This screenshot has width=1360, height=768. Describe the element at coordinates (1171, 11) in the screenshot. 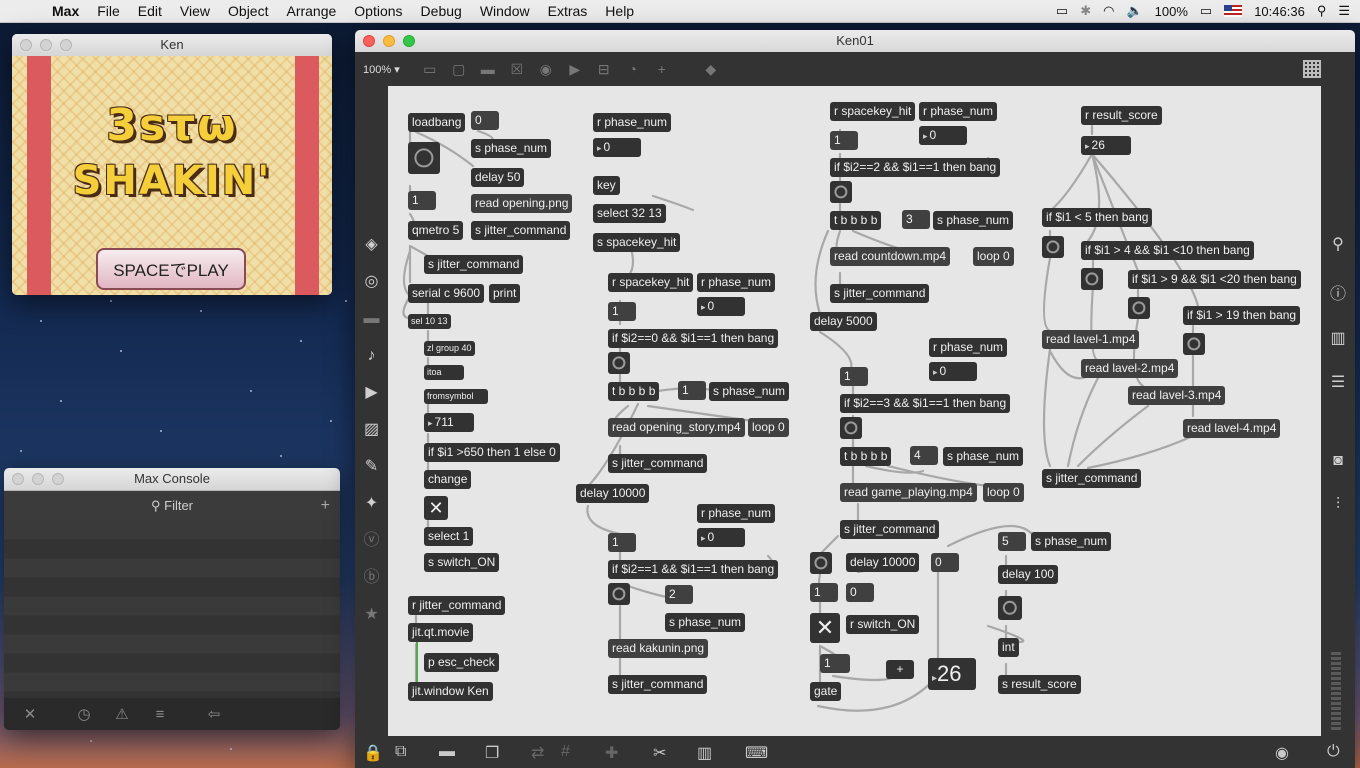

I see `battery-percent: 100%` at that location.